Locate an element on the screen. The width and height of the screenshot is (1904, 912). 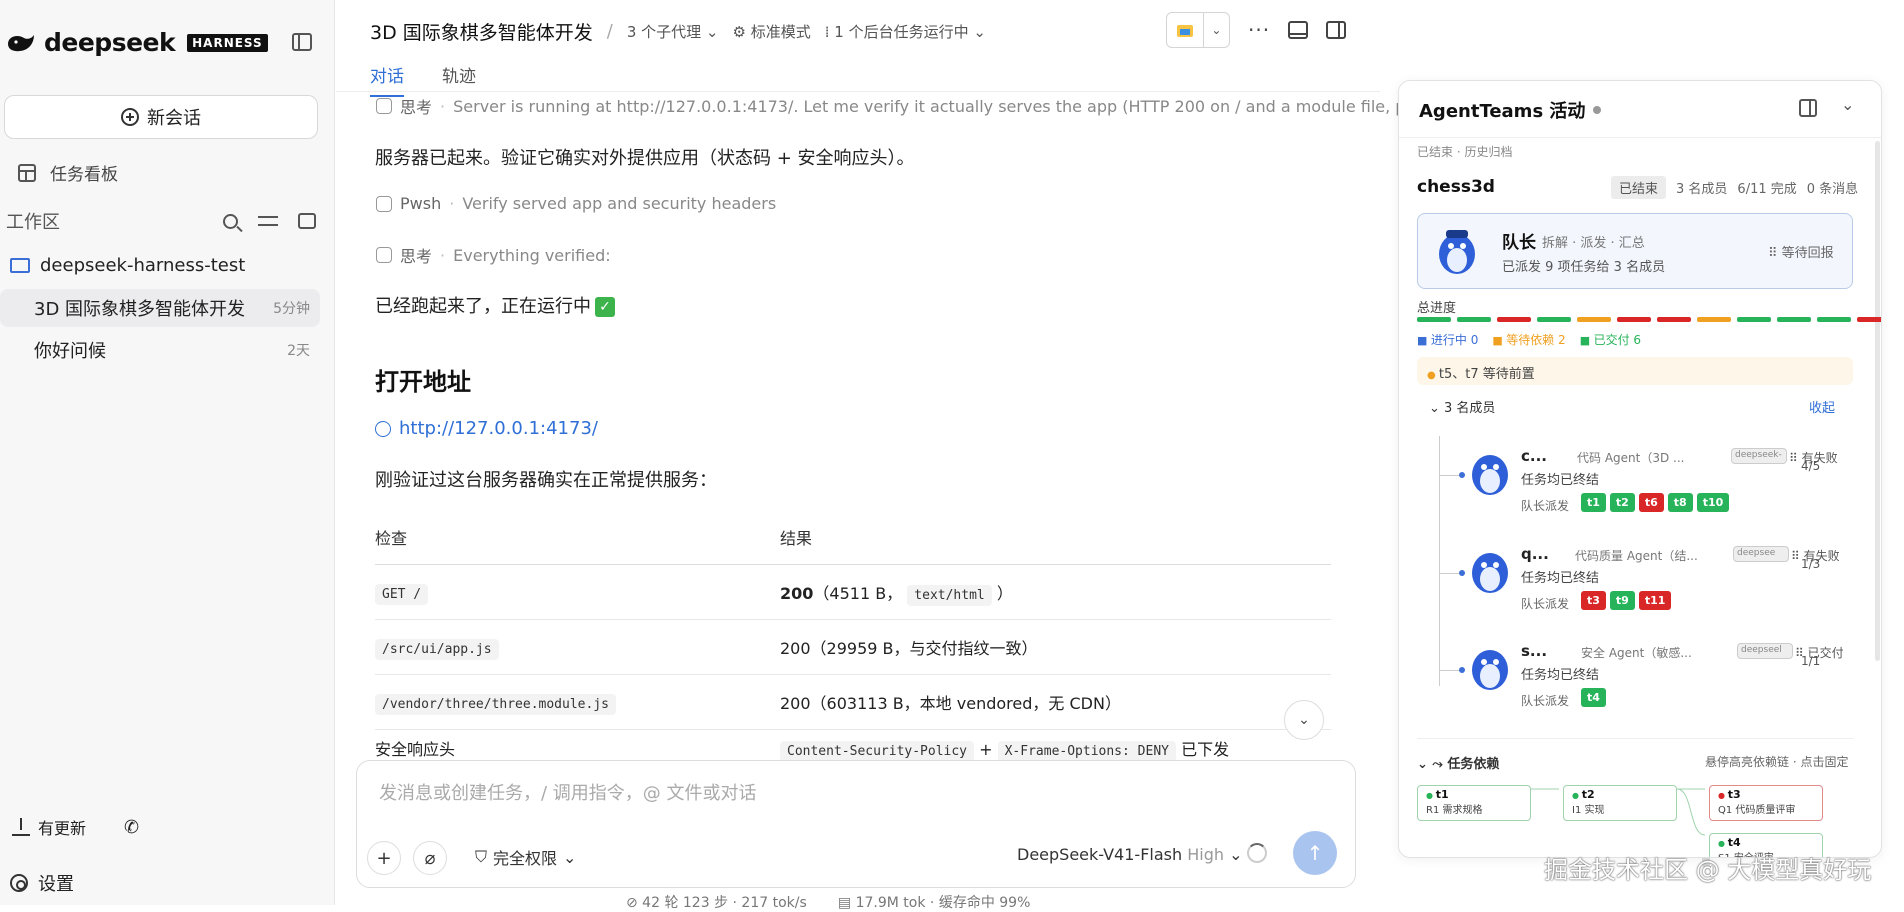
send-button: ↑ is located at coordinates (1315, 853).